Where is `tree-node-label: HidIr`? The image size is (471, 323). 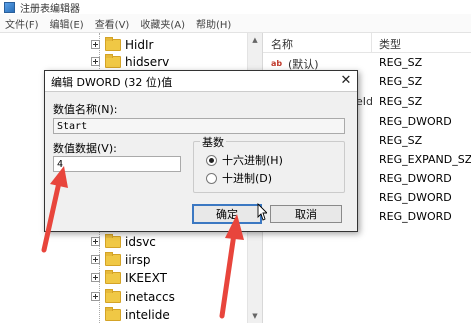
tree-node-label: HidIr is located at coordinates (139, 44).